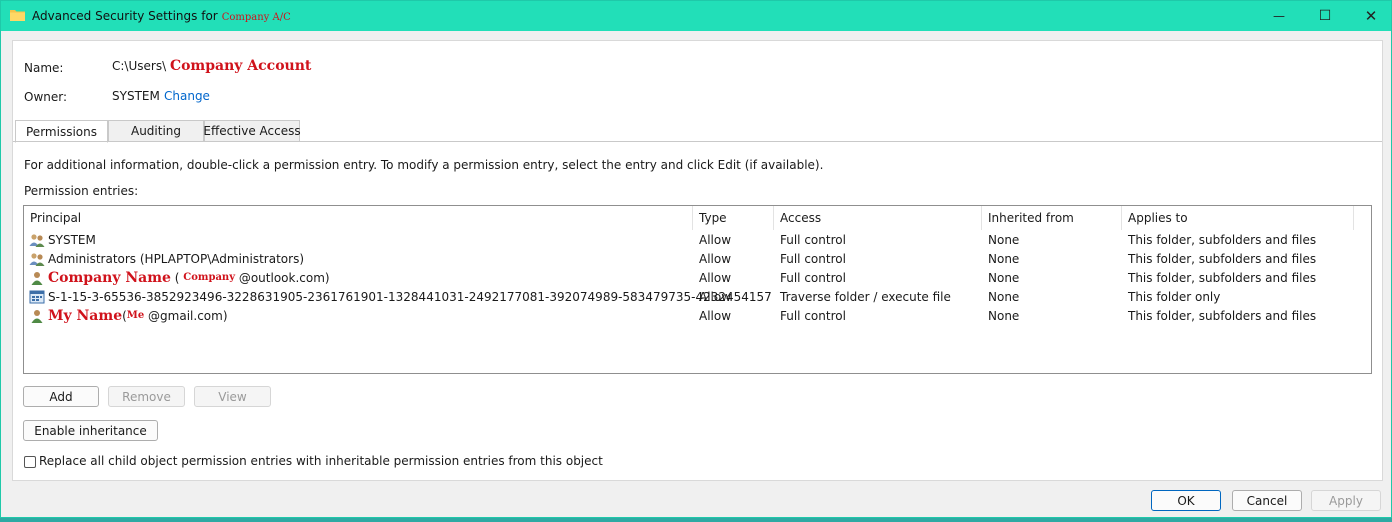 This screenshot has width=1392, height=522. What do you see at coordinates (156, 131) in the screenshot?
I see `tab-auditing: Auditing` at bounding box center [156, 131].